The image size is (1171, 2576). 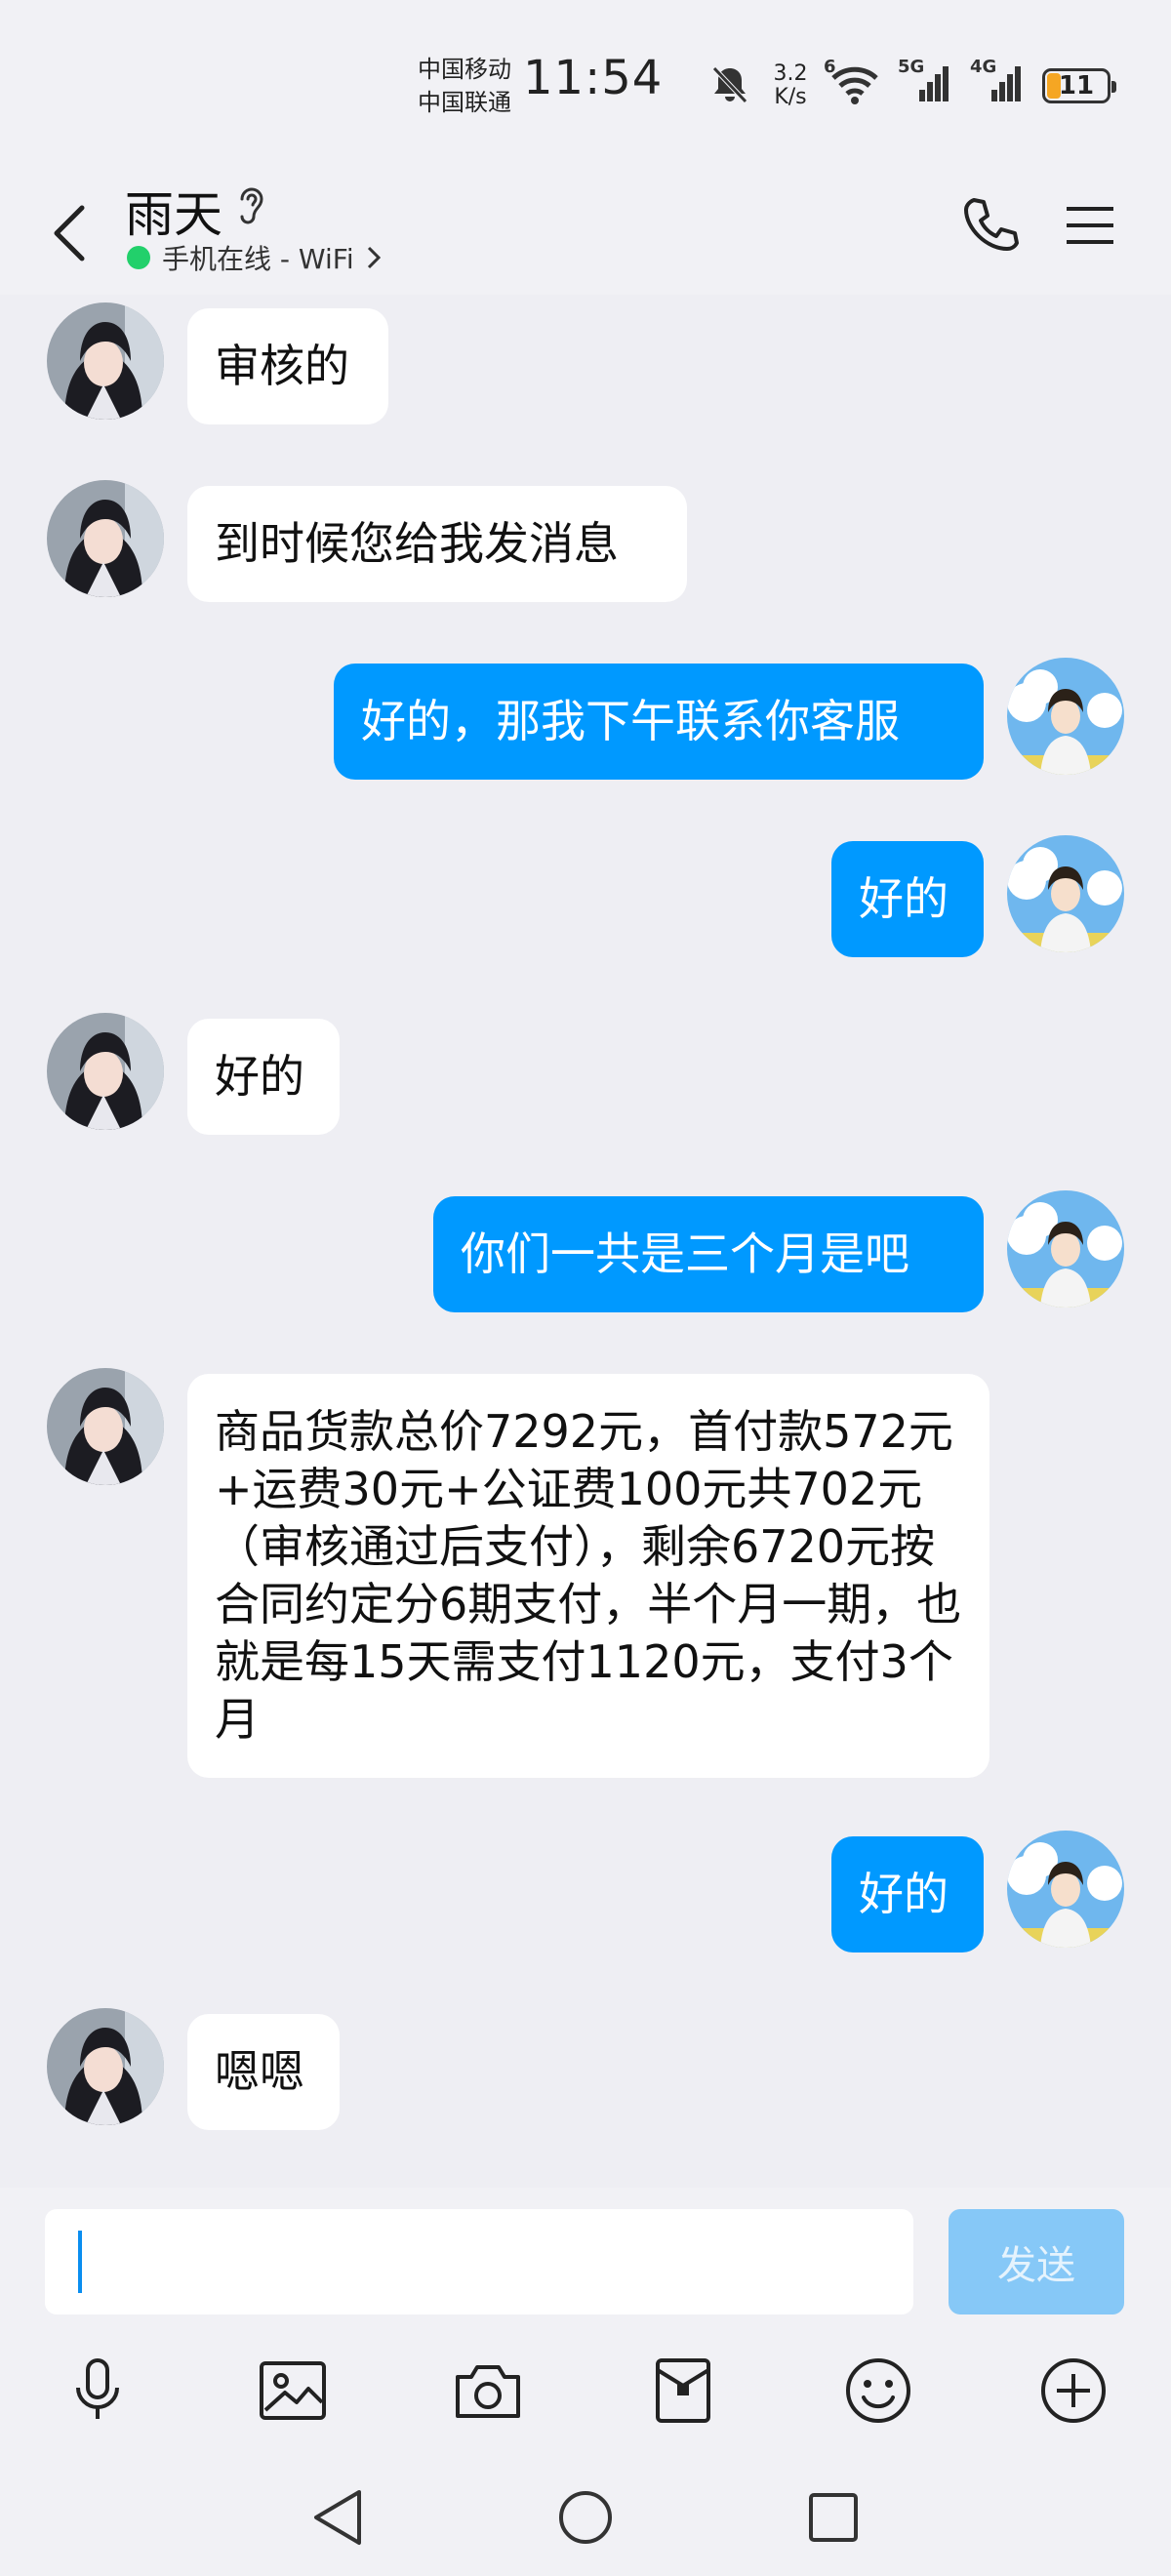 What do you see at coordinates (374, 257) in the screenshot?
I see `chevron-right-icon` at bounding box center [374, 257].